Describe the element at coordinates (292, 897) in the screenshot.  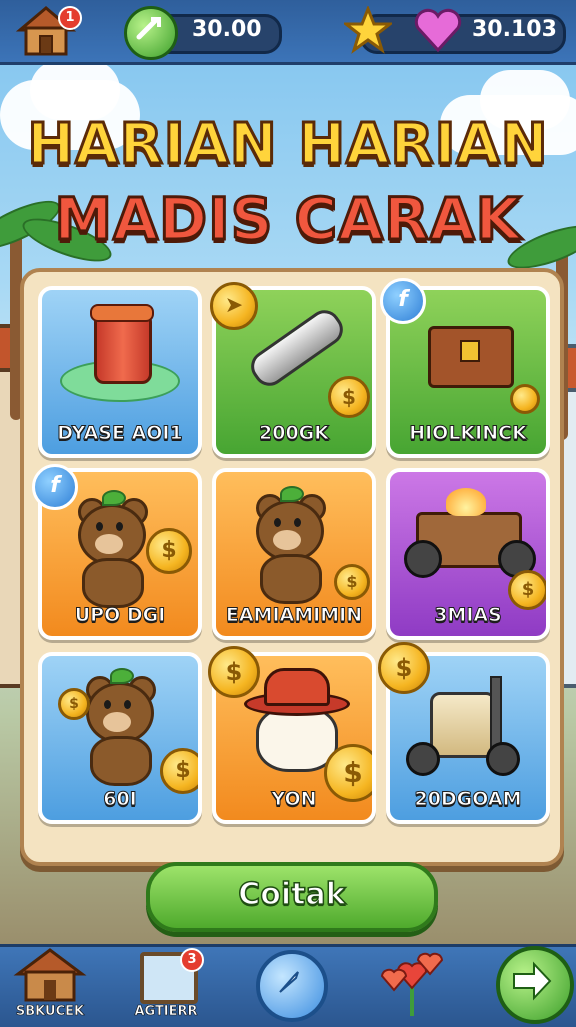
I see `collect-button: Coitak` at that location.